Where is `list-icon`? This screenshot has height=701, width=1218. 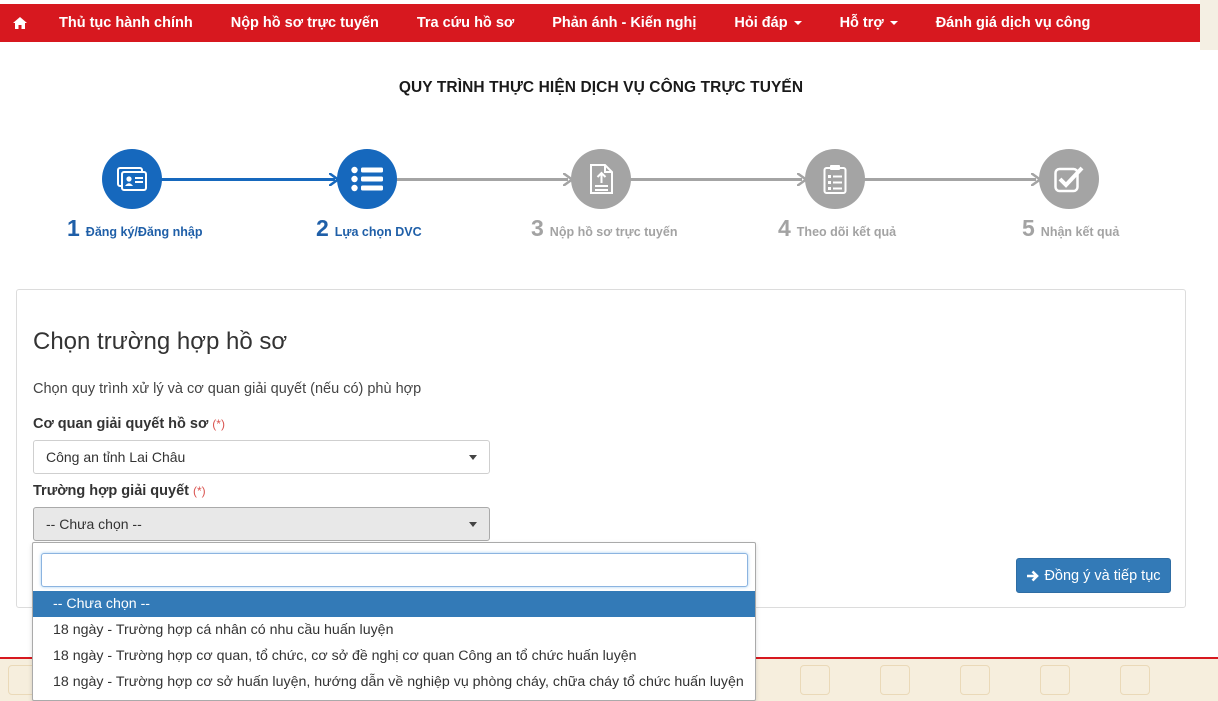
list-icon is located at coordinates (367, 179).